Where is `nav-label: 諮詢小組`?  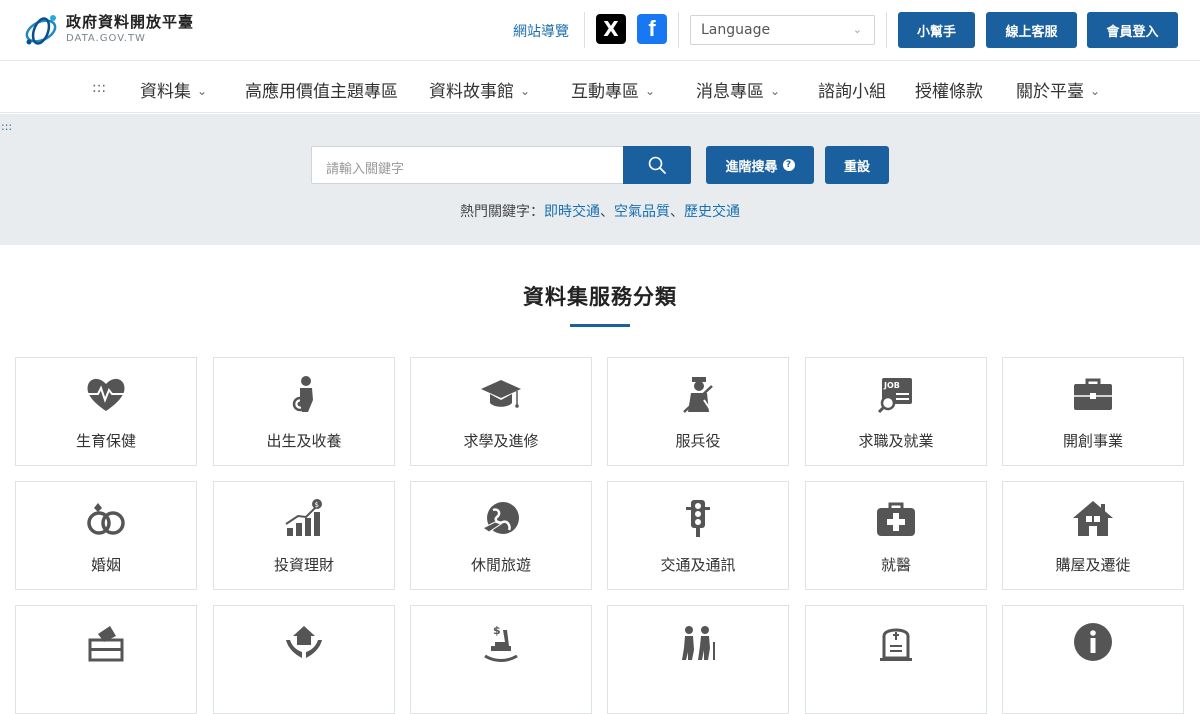
nav-label: 諮詢小組 is located at coordinates (852, 92).